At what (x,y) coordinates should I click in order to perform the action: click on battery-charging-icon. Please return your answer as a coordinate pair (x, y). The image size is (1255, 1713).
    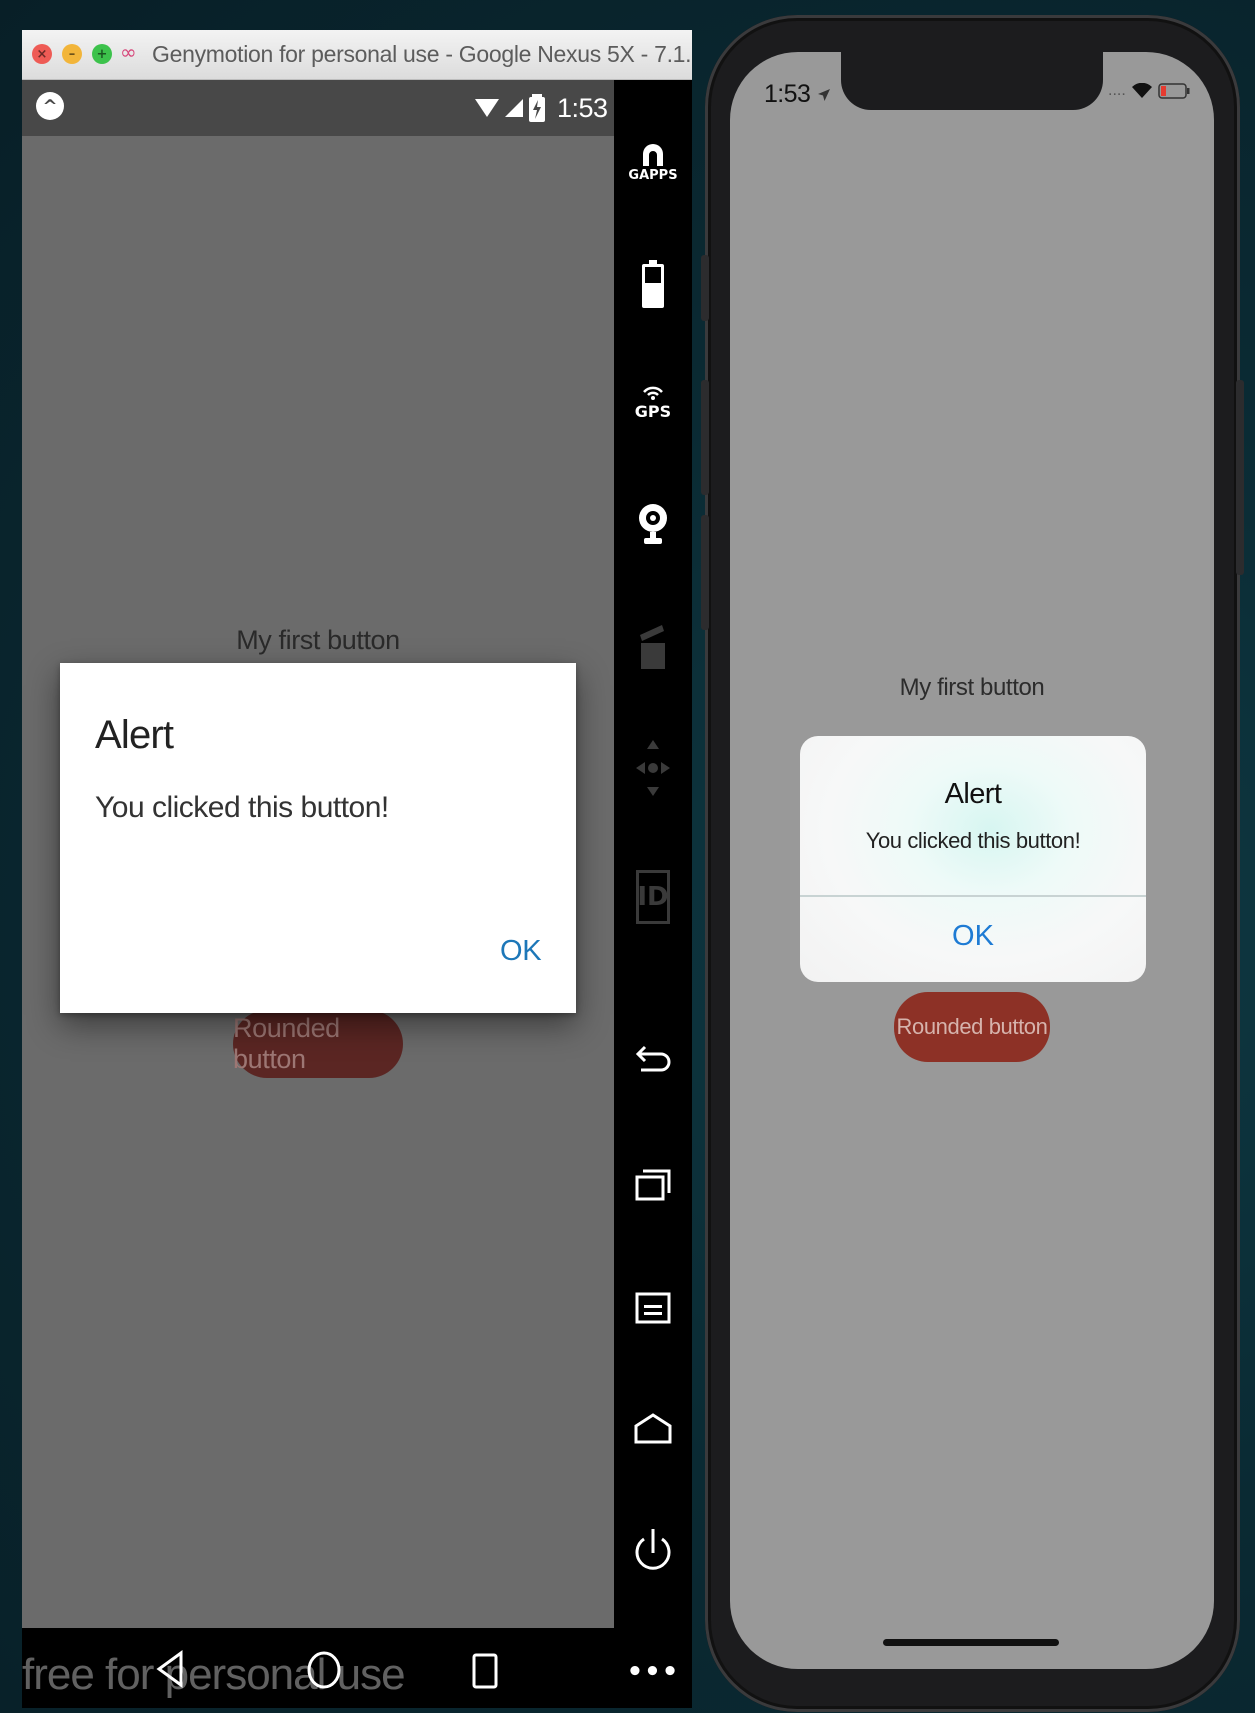
    Looking at the image, I should click on (537, 108).